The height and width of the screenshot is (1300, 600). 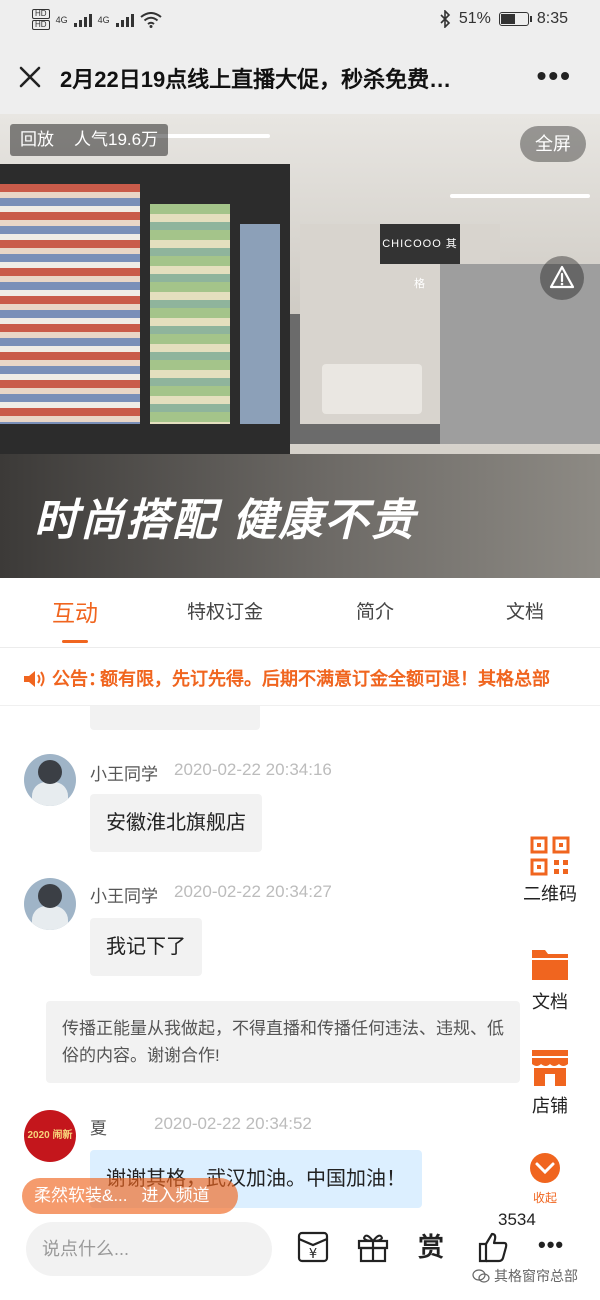 I want to click on tab-privilege-deposit: 特权订金, so click(x=225, y=612).